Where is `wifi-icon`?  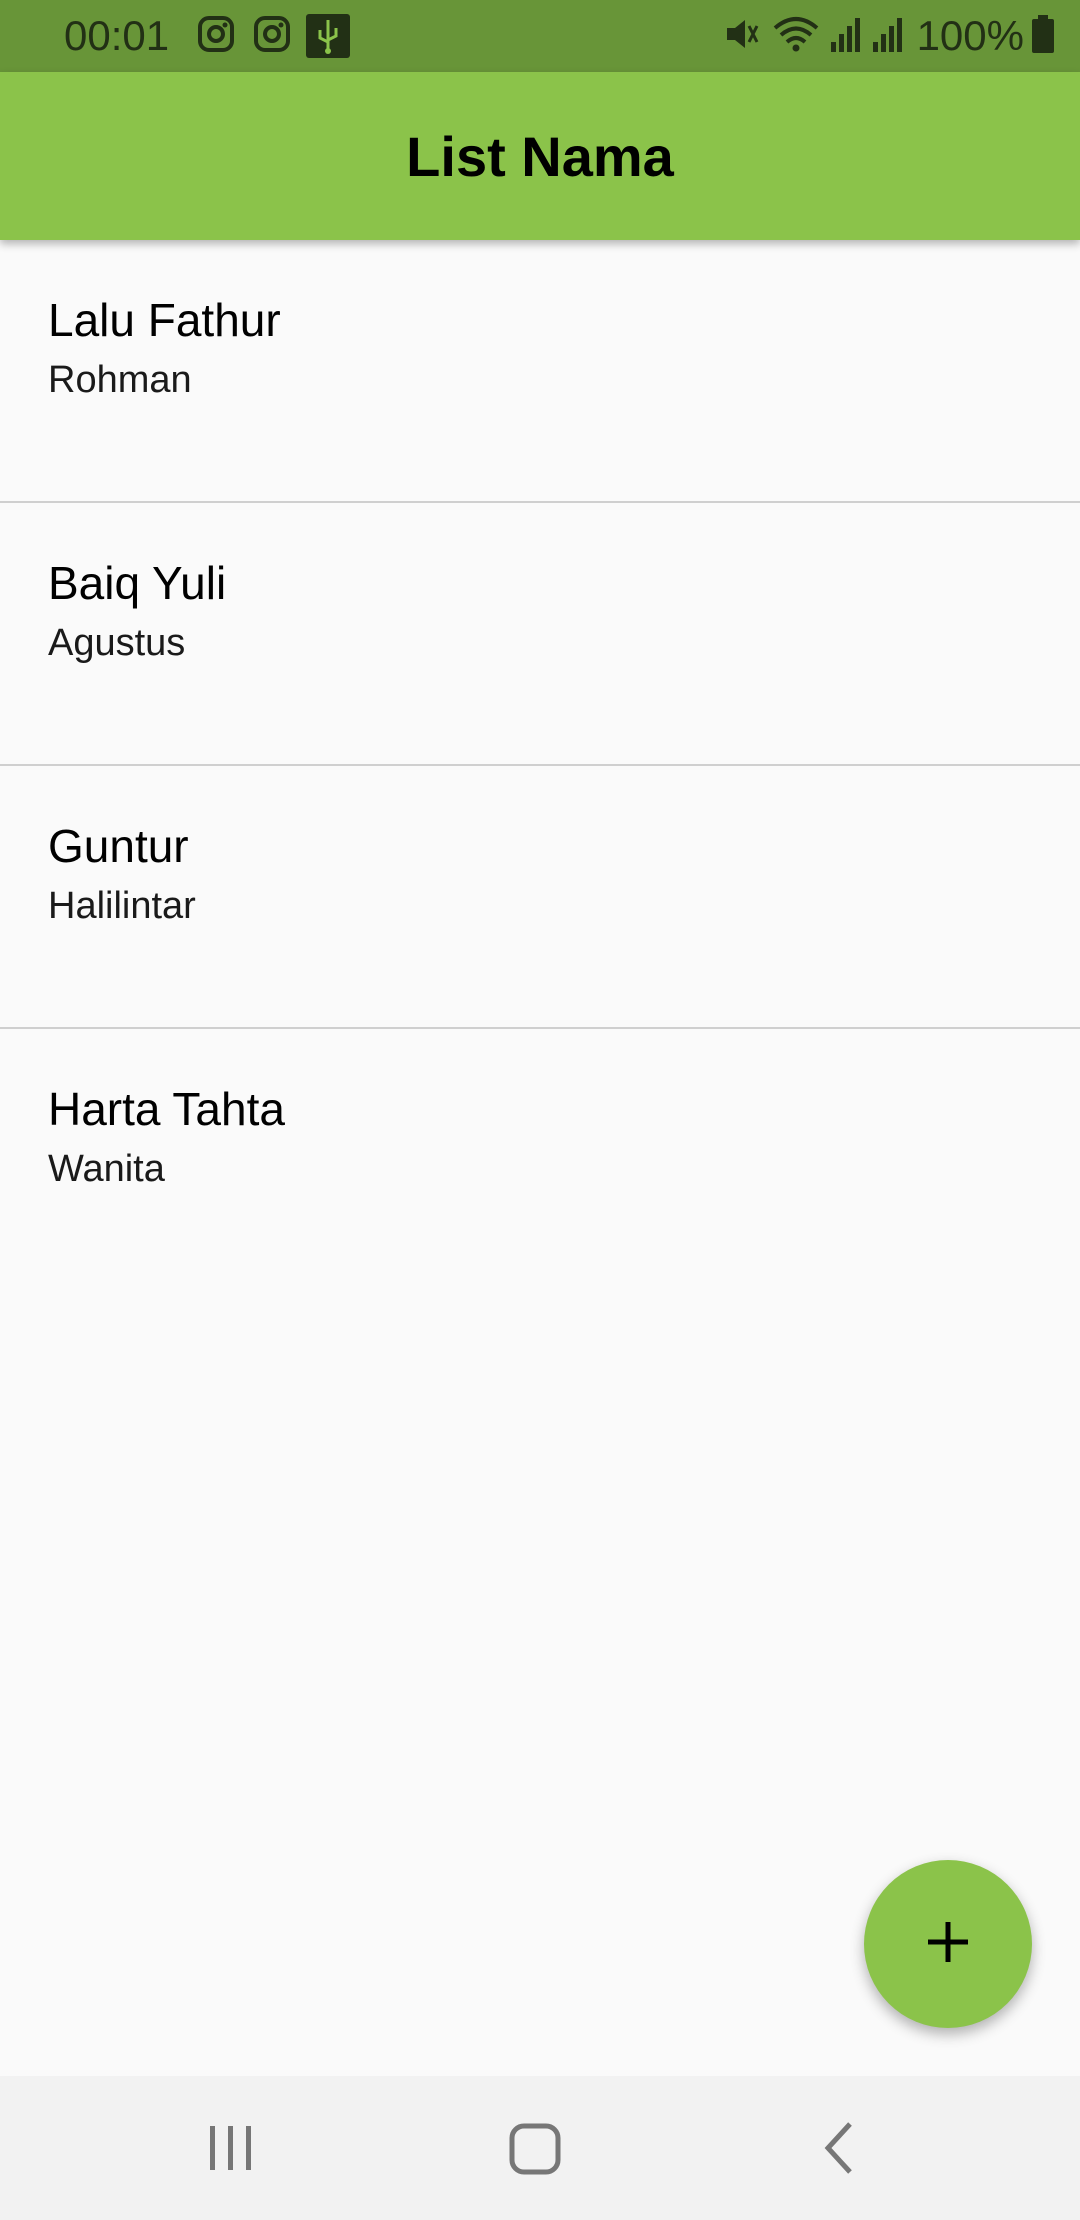 wifi-icon is located at coordinates (796, 36).